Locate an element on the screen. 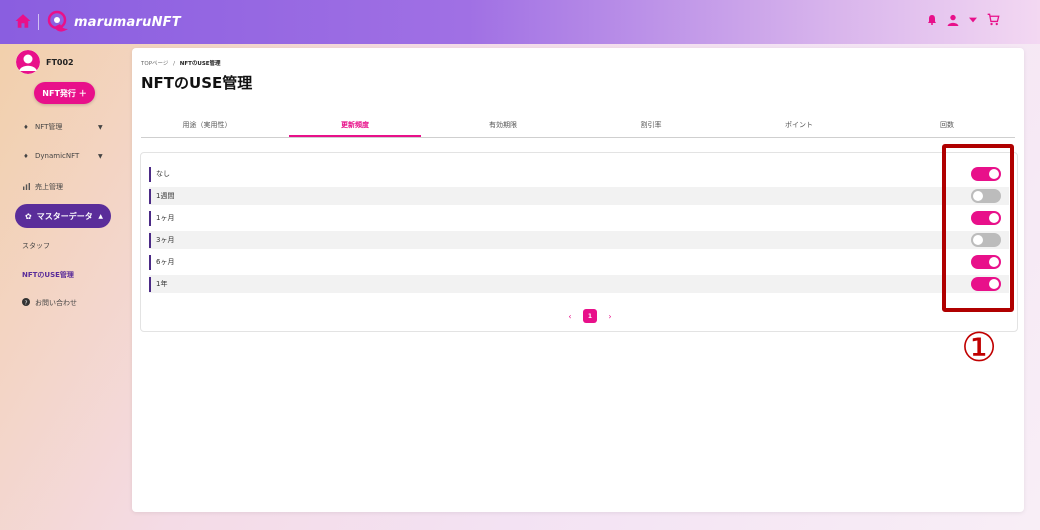  row-label: 1年 is located at coordinates (162, 284).